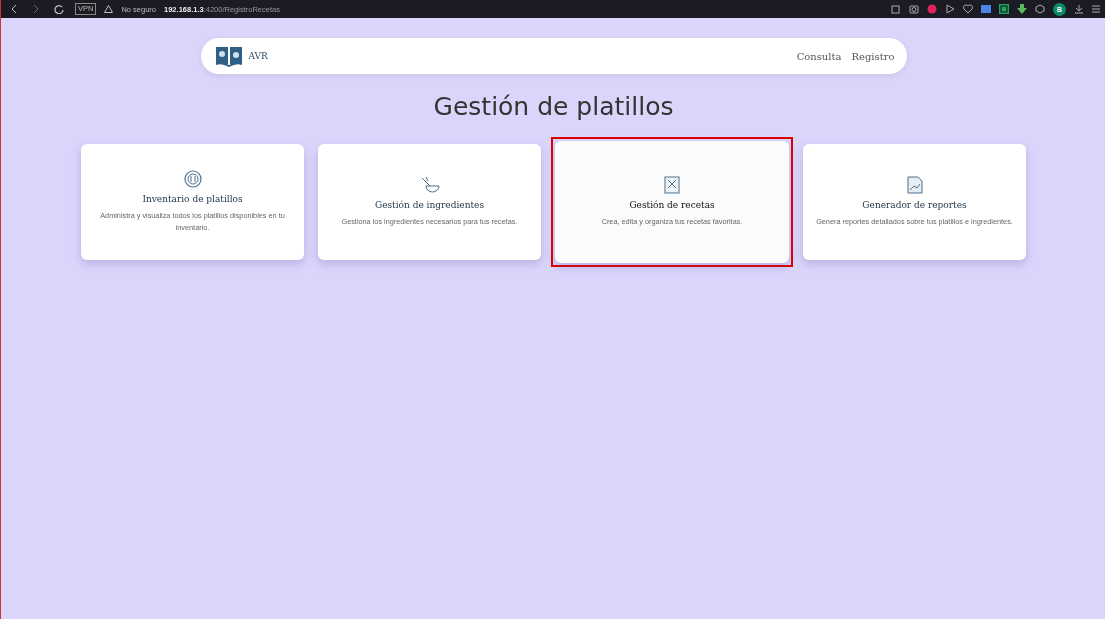 This screenshot has width=1105, height=619. What do you see at coordinates (914, 185) in the screenshot?
I see `report-icon` at bounding box center [914, 185].